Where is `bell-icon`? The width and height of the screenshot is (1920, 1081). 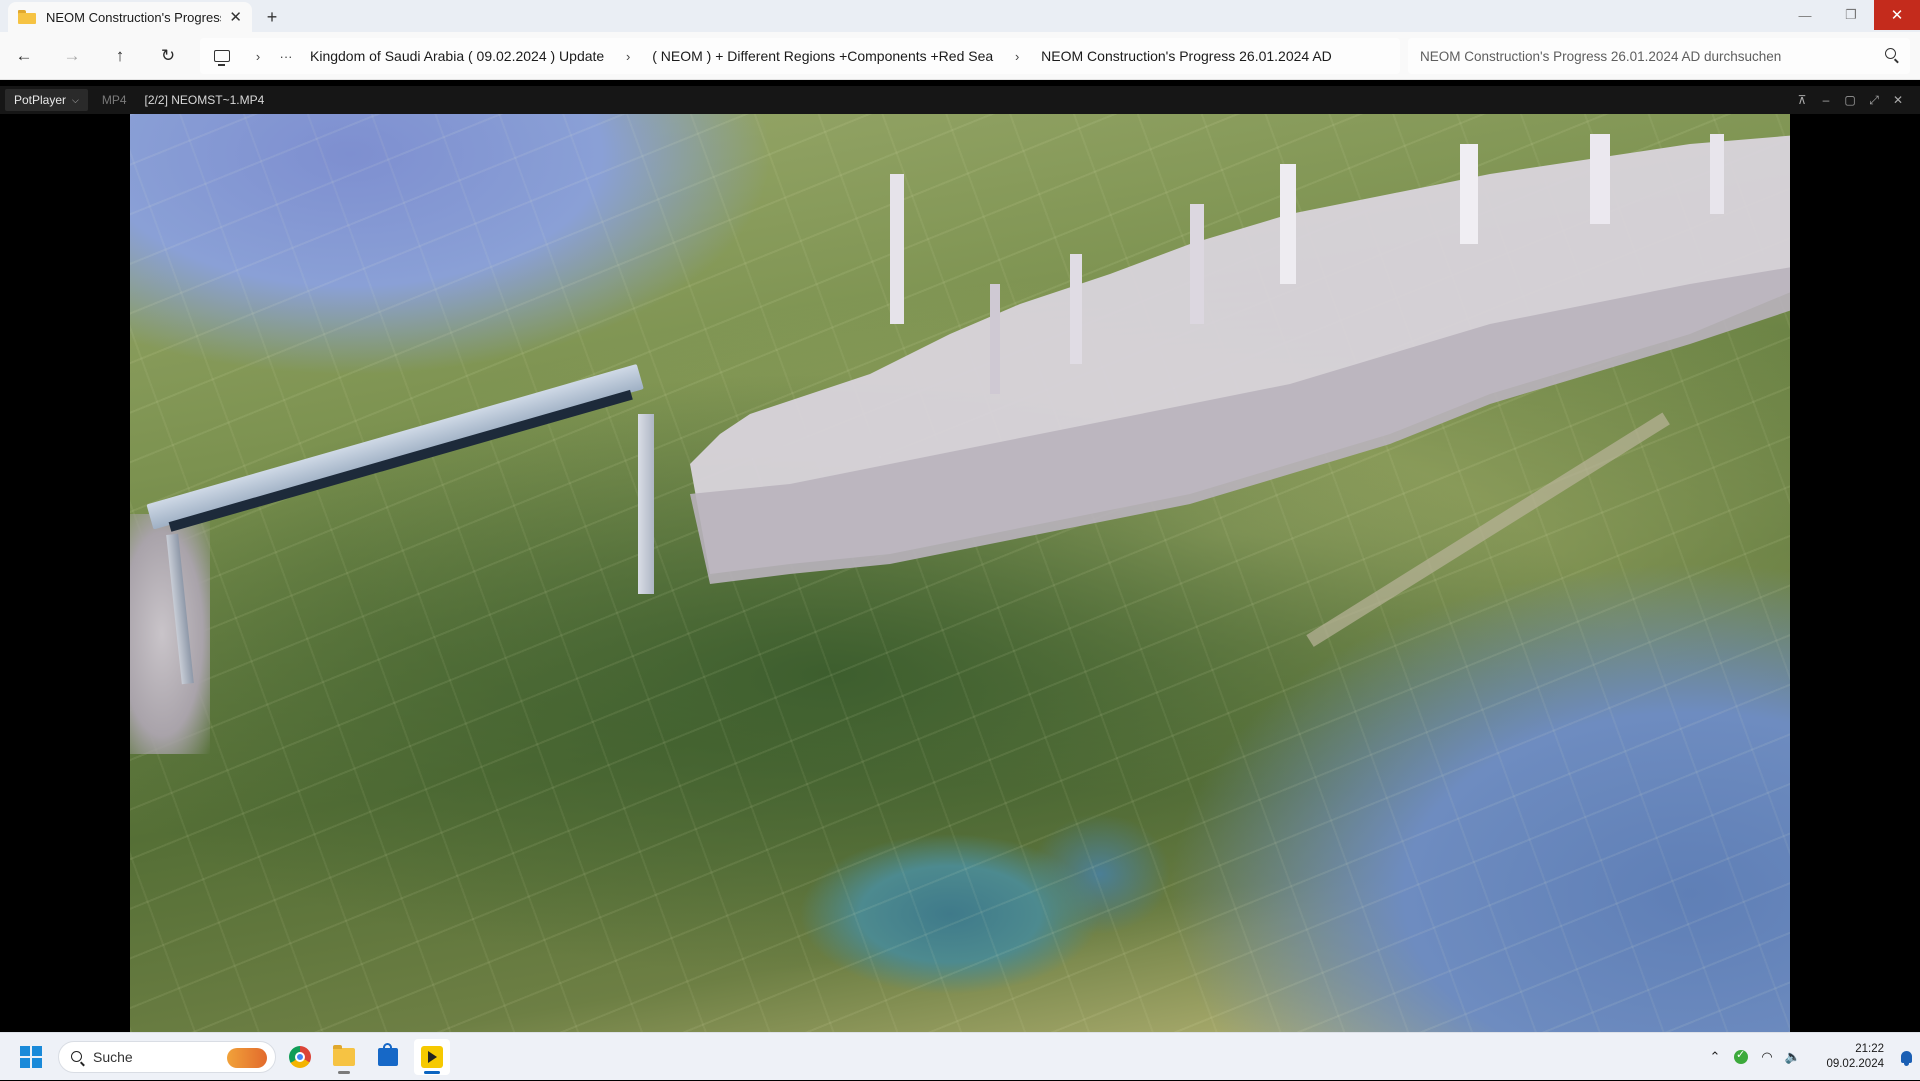 bell-icon is located at coordinates (1906, 1058).